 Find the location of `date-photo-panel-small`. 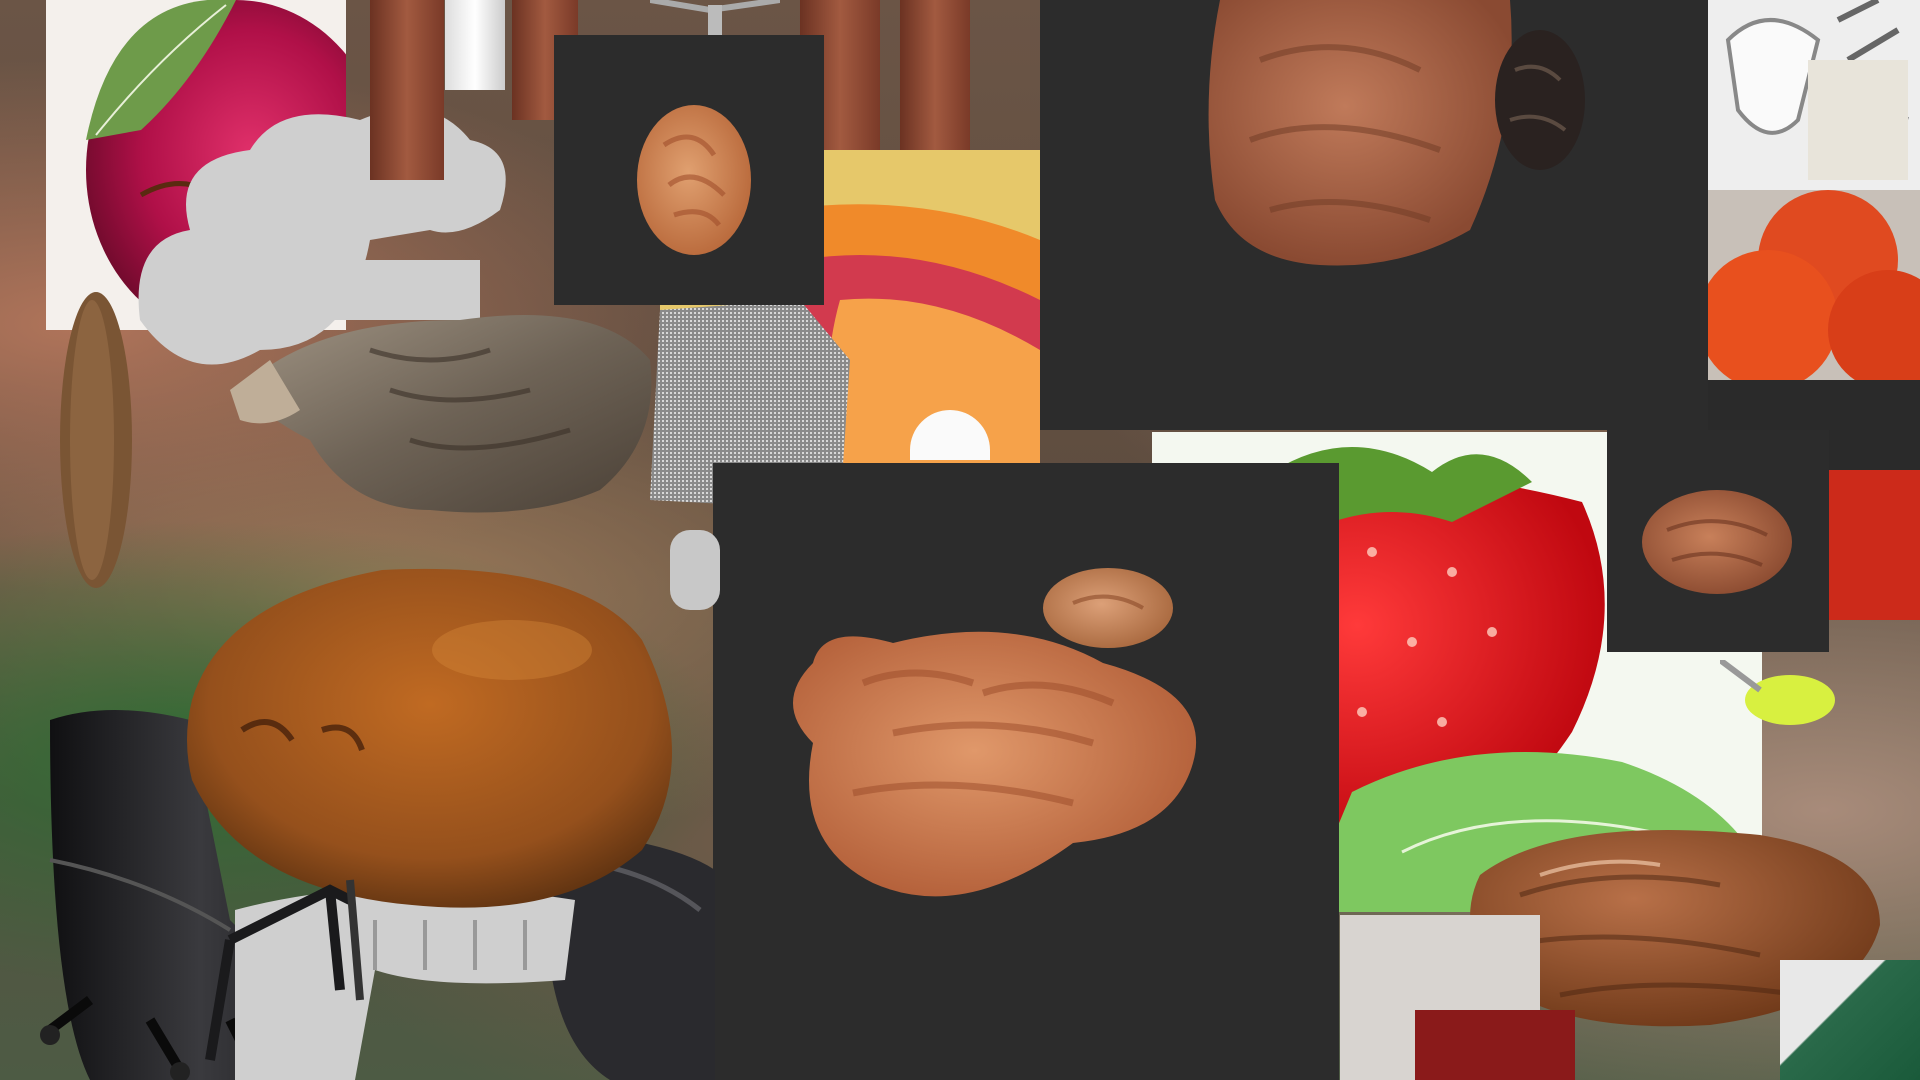

date-photo-panel-small is located at coordinates (689, 170).